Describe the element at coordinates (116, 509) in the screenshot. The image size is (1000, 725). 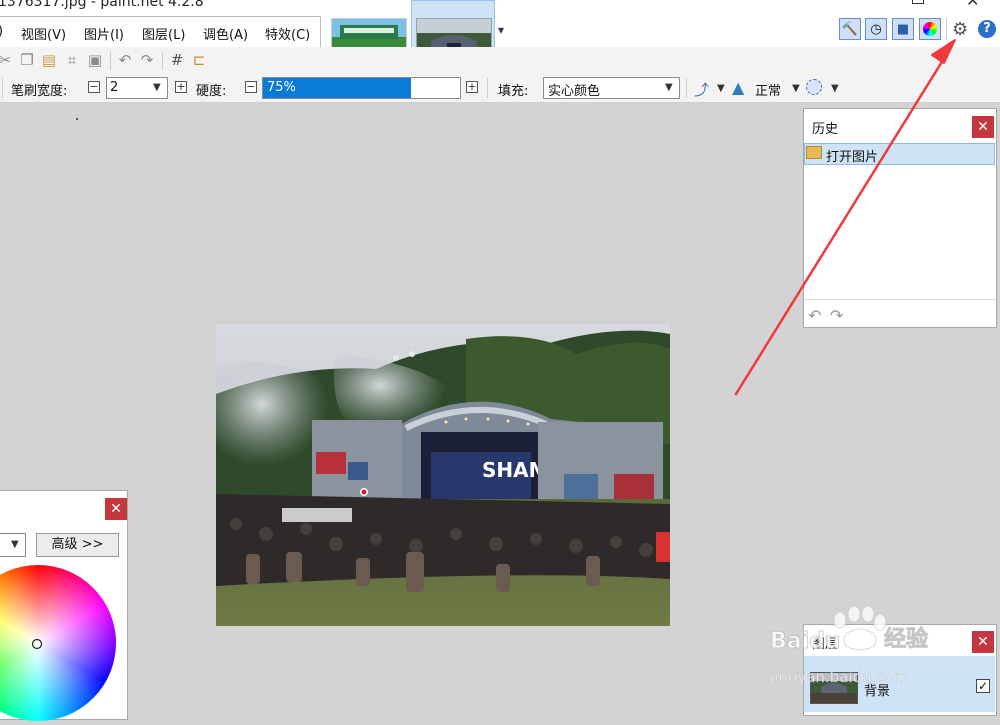
I see `colors-close-button: ✕` at that location.